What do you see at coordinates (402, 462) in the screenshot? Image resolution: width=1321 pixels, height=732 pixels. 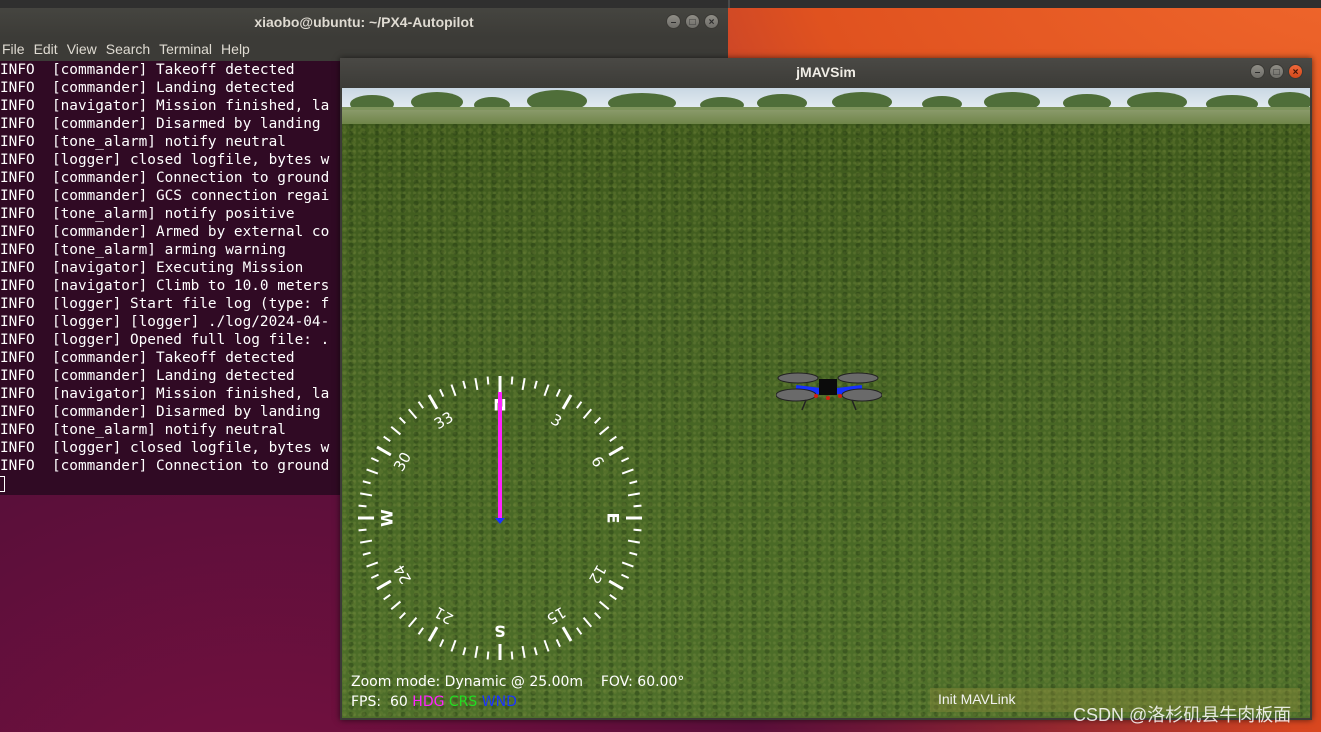 I see `compass-degree-label: 30` at bounding box center [402, 462].